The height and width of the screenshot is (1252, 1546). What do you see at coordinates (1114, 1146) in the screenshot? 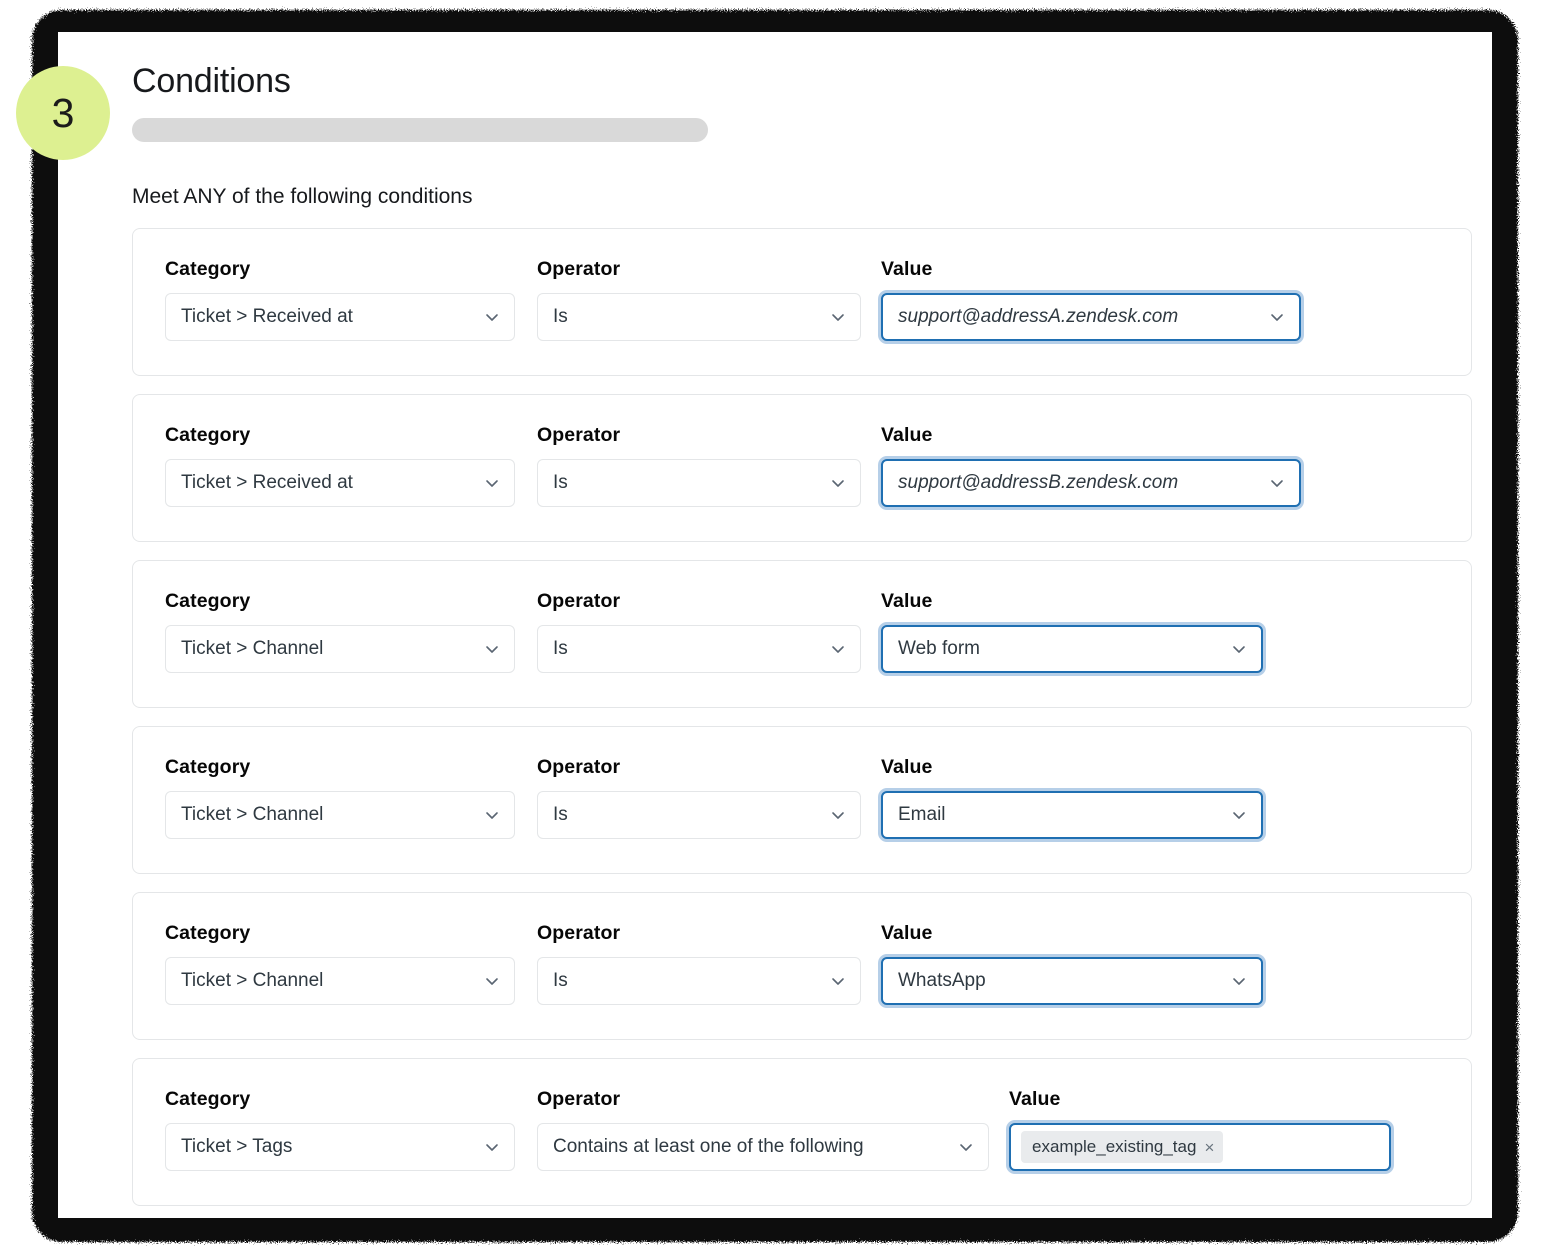
I see `tag-chip-label: example_existing_tag` at bounding box center [1114, 1146].